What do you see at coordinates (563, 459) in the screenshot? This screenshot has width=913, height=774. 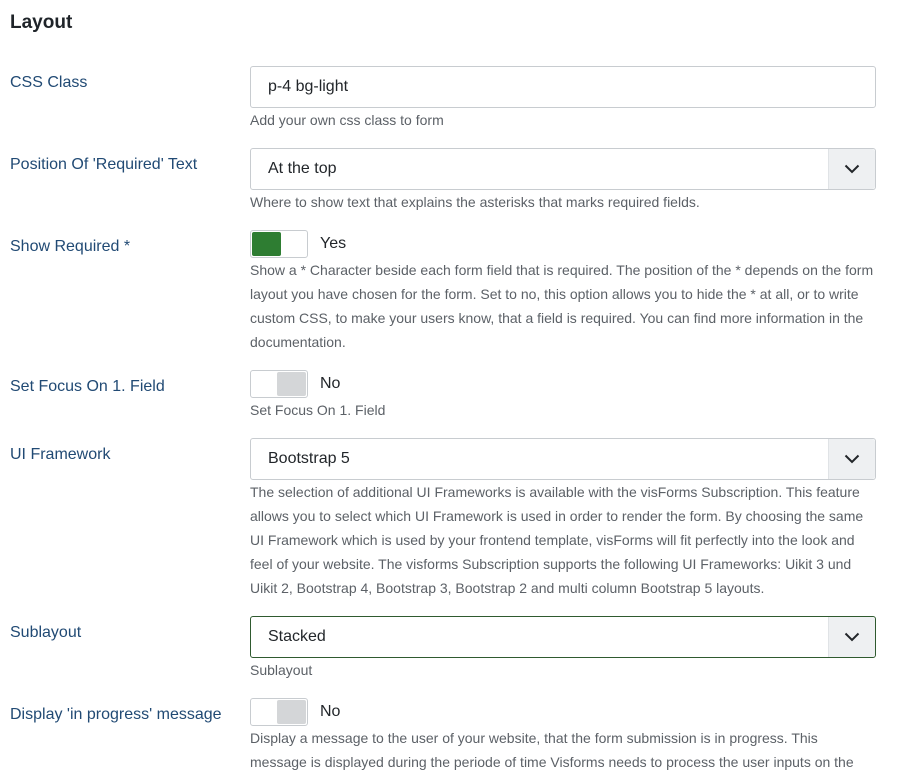 I see `ui-framework-select: Bootstrap 5` at bounding box center [563, 459].